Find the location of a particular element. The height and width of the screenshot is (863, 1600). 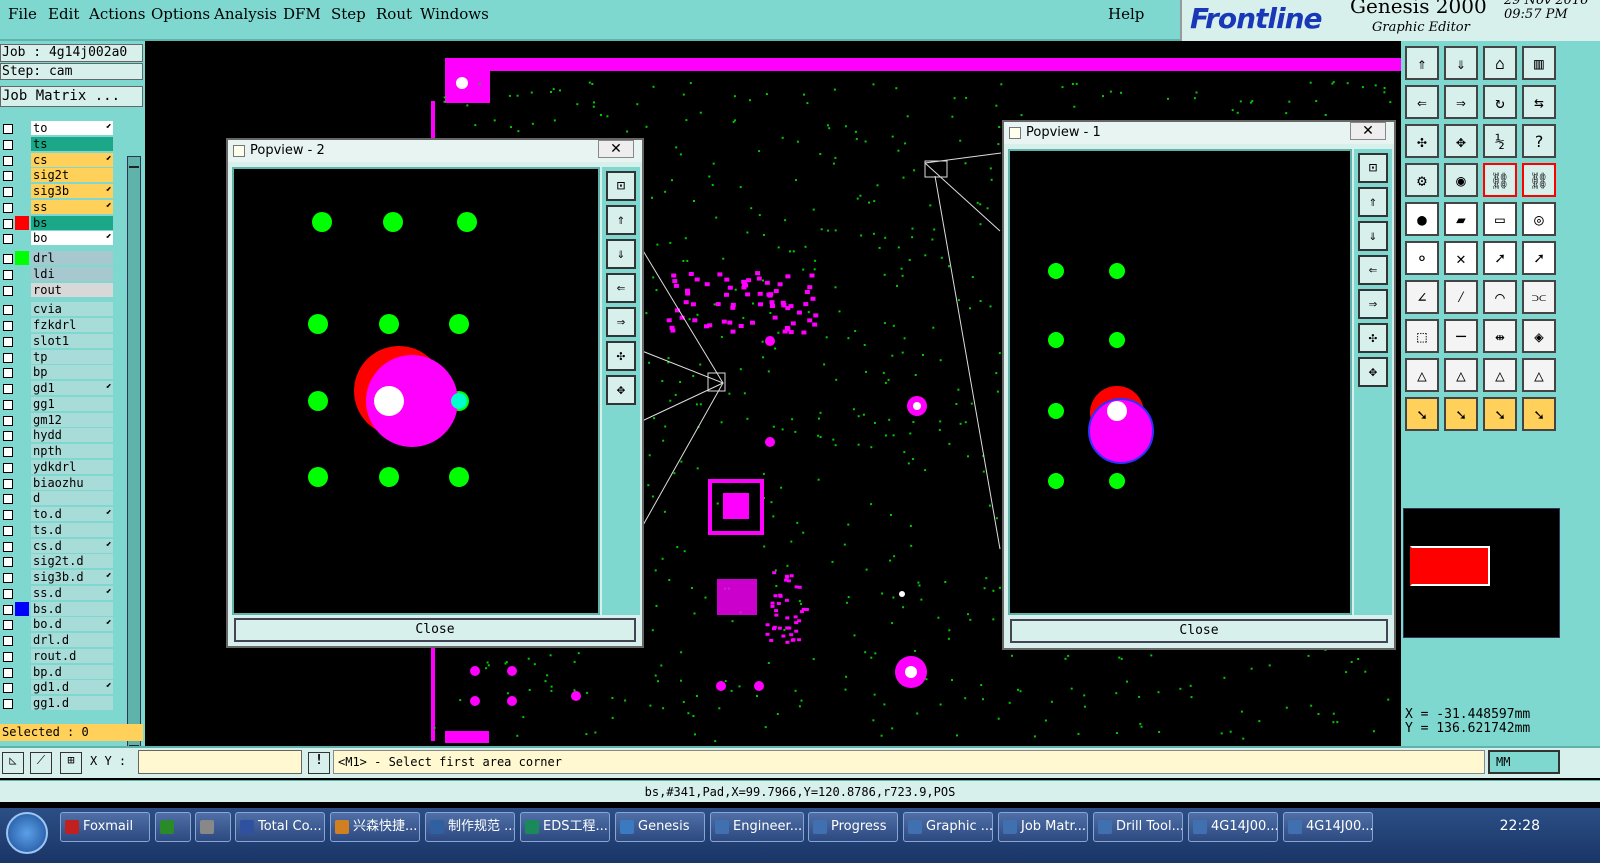

overview-map is located at coordinates (1481, 573).